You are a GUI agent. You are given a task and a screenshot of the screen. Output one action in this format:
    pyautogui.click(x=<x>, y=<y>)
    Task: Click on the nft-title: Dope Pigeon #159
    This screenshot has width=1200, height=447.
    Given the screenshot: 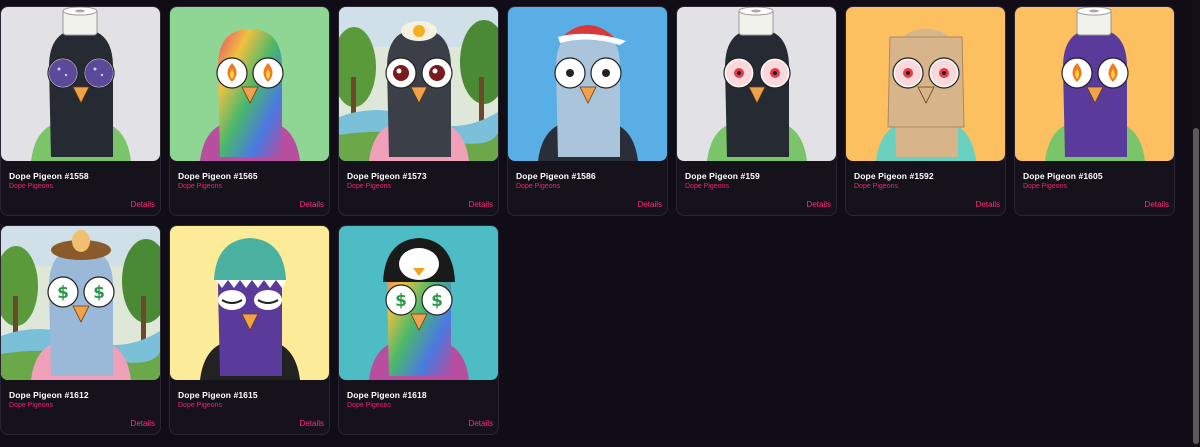 What is the action you would take?
    pyautogui.click(x=722, y=176)
    